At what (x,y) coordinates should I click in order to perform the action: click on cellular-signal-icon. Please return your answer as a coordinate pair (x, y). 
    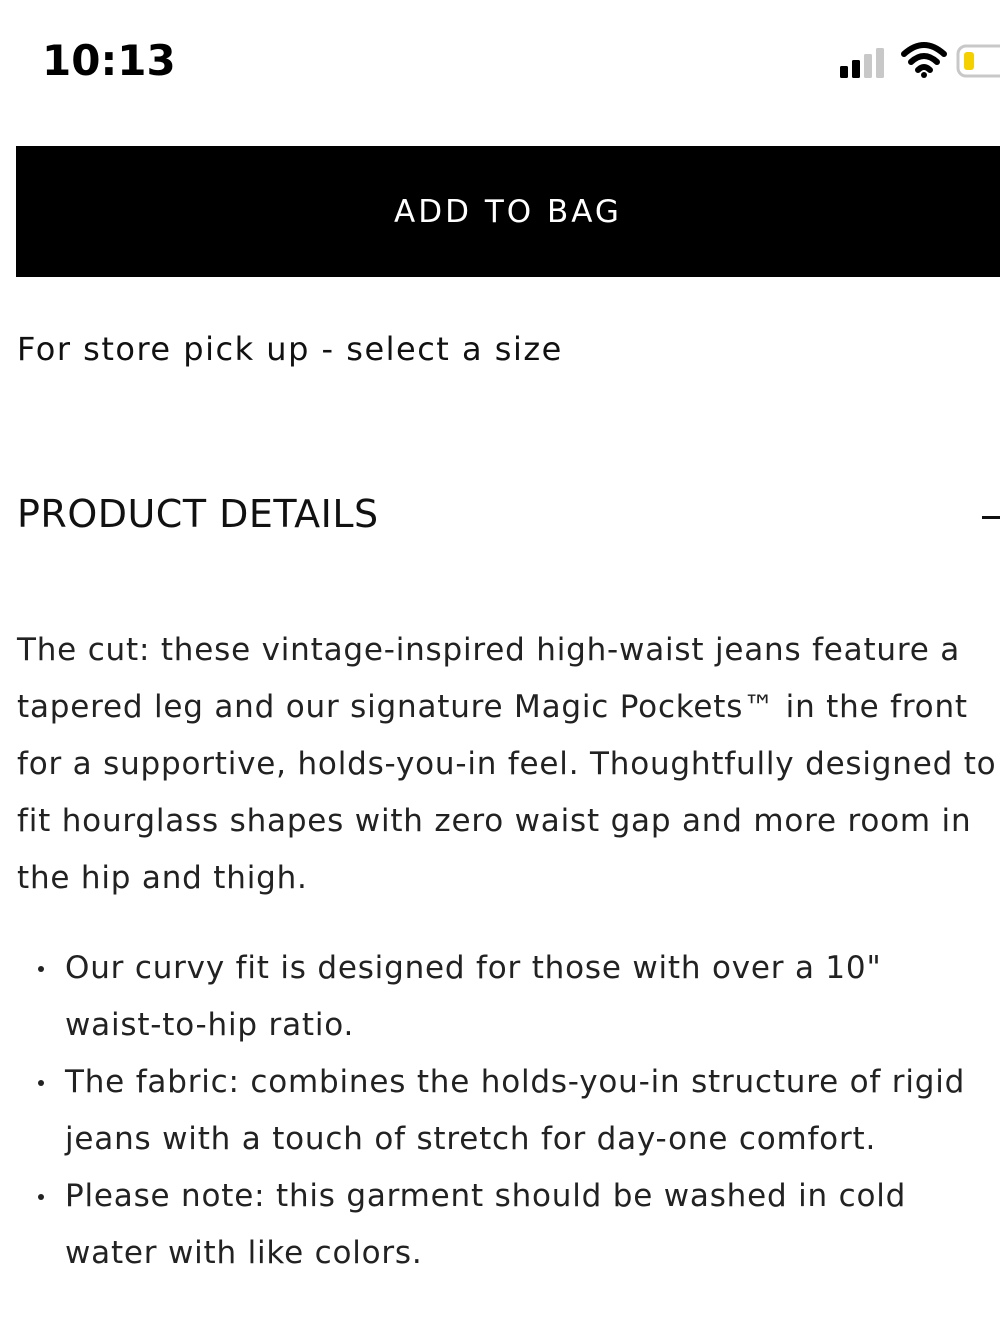
    Looking at the image, I should click on (862, 63).